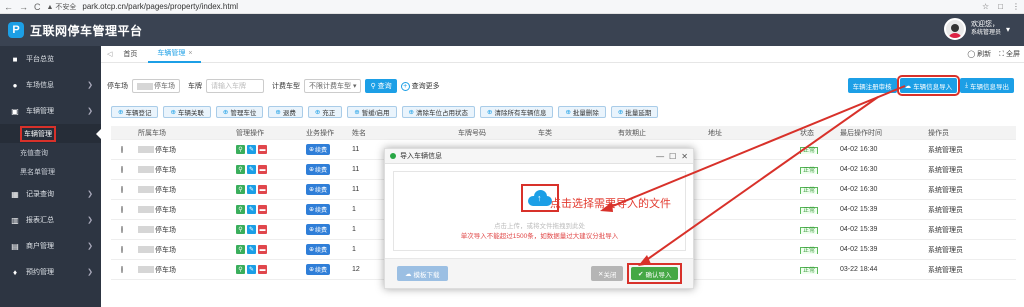 The height and width of the screenshot is (307, 1024). Describe the element at coordinates (50, 152) in the screenshot. I see `sidebar-subitem-recharge: 充值查询` at that location.